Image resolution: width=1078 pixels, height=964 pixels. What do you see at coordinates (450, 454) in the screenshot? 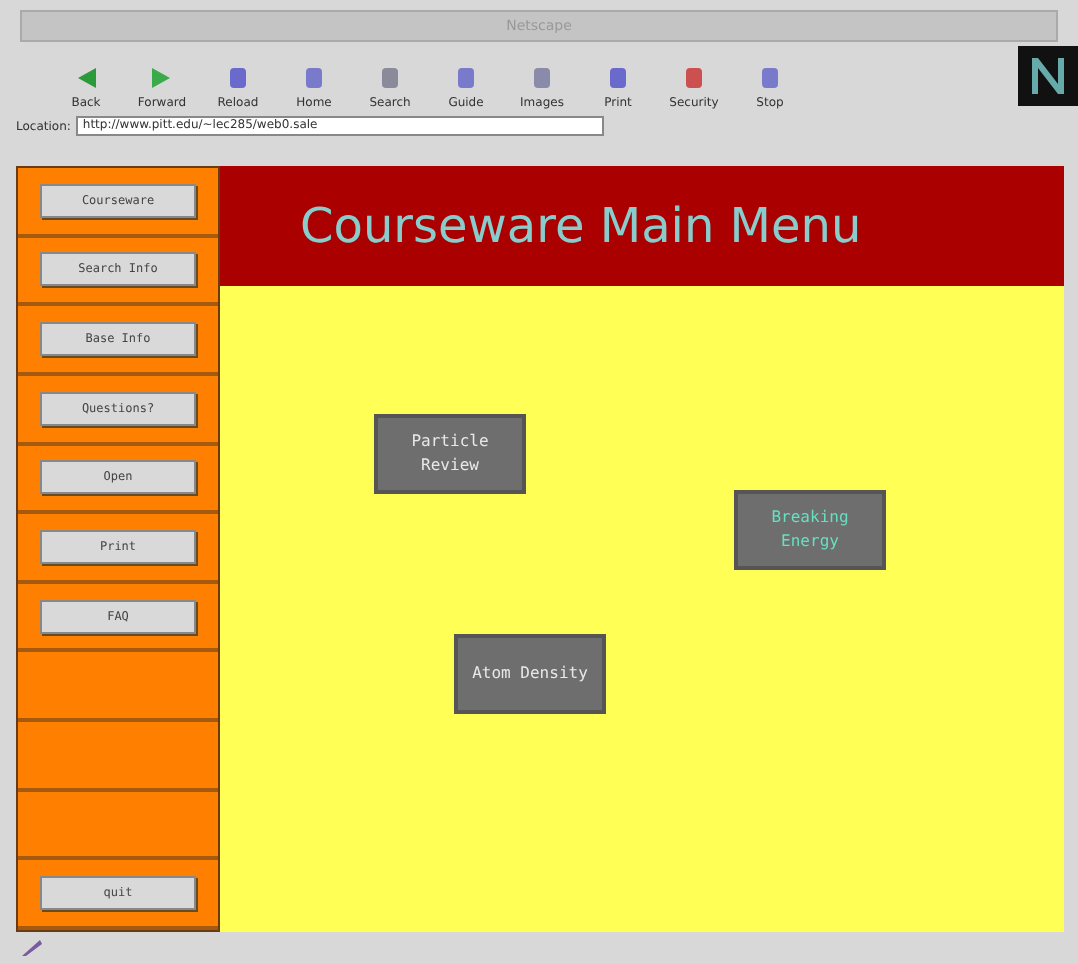
I see `menu-button: Particle Review` at bounding box center [450, 454].